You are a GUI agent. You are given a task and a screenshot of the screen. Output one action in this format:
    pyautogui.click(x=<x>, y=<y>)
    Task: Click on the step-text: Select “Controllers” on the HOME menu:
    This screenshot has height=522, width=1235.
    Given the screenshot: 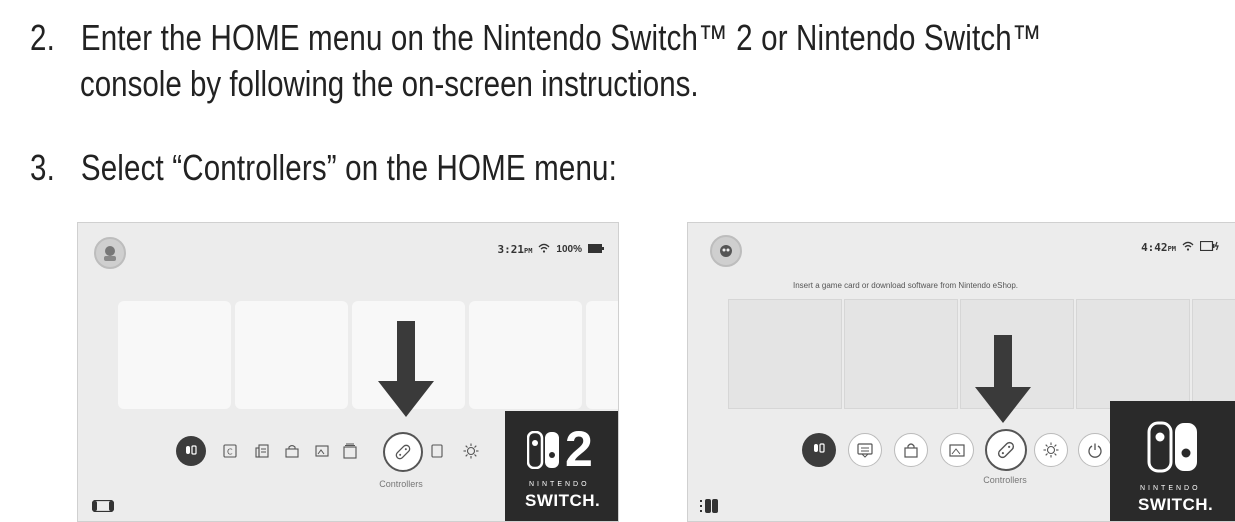 What is the action you would take?
    pyautogui.click(x=348, y=167)
    